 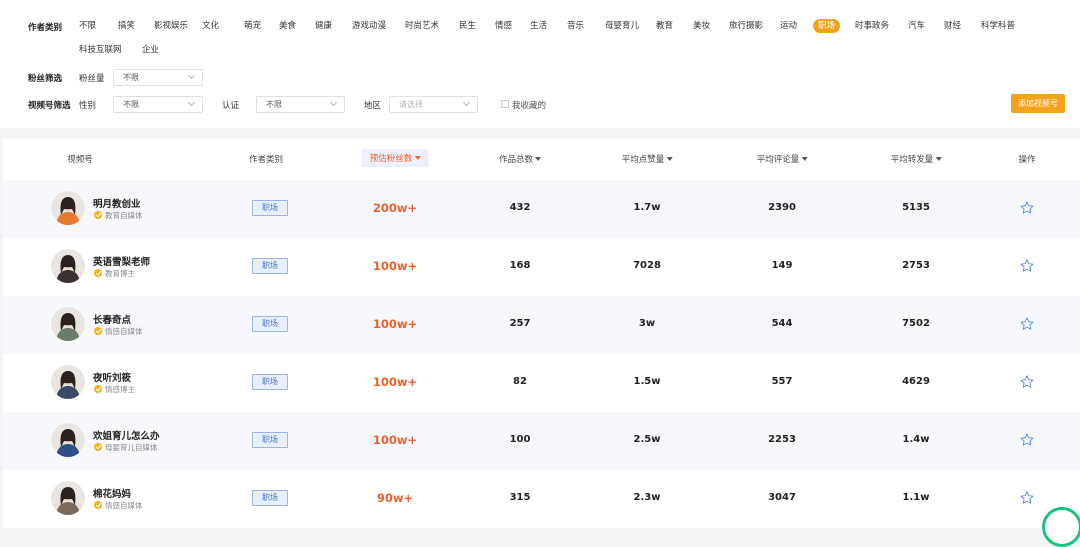 What do you see at coordinates (541, 267) in the screenshot?
I see `table-row: 英语雪梨老师 教育博主 职场 100w+ 168 7028 149 2753` at bounding box center [541, 267].